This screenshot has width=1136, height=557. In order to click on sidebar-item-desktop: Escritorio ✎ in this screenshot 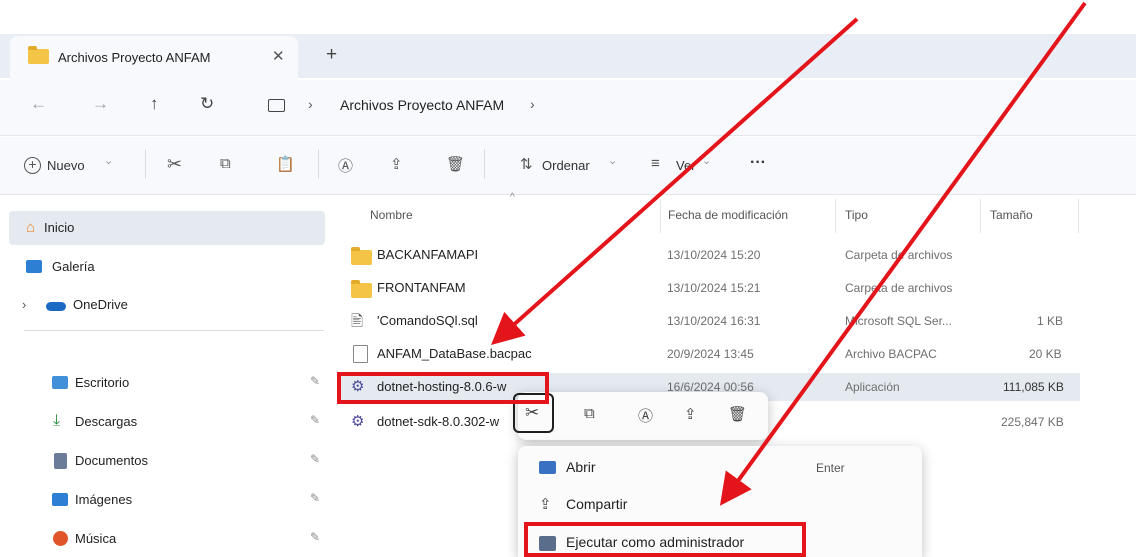, I will do `click(165, 383)`.